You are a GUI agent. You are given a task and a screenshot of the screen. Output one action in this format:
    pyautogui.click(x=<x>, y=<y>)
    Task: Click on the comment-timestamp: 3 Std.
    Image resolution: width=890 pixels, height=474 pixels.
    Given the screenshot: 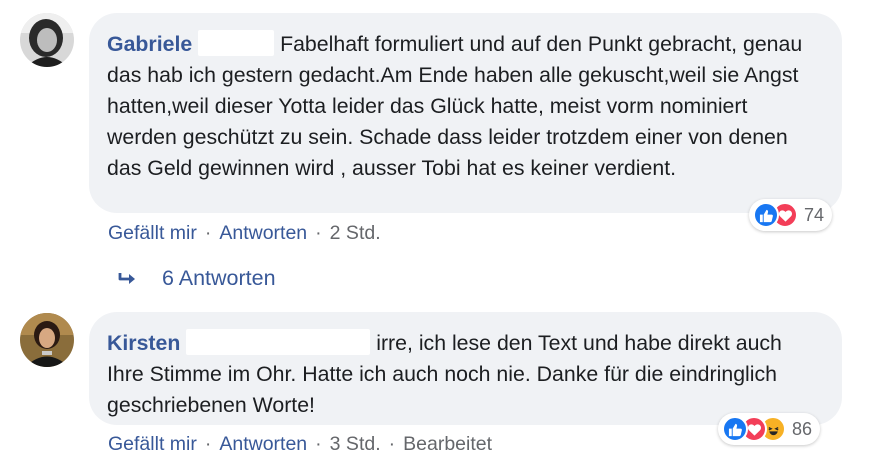 What is the action you would take?
    pyautogui.click(x=355, y=444)
    